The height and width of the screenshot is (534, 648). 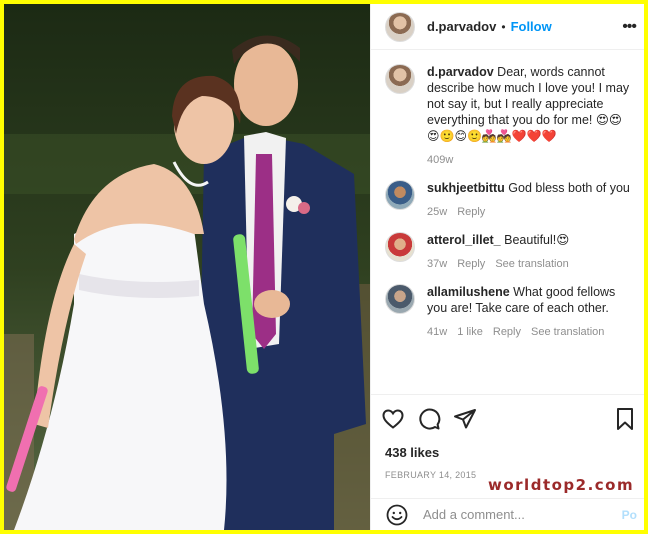 I want to click on emoji-icon, so click(x=397, y=515).